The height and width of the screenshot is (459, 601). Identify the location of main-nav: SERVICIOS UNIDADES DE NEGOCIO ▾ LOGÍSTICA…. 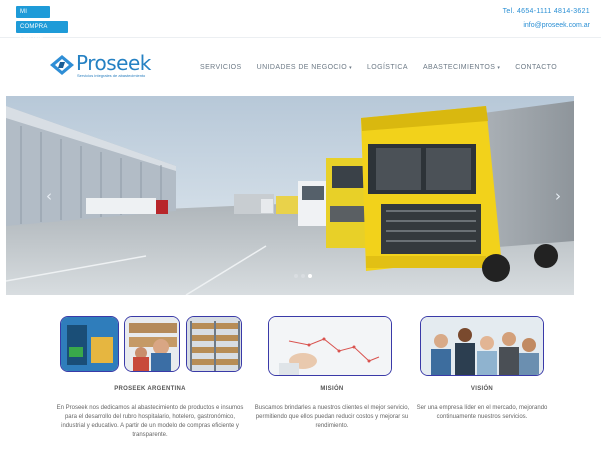
(386, 67).